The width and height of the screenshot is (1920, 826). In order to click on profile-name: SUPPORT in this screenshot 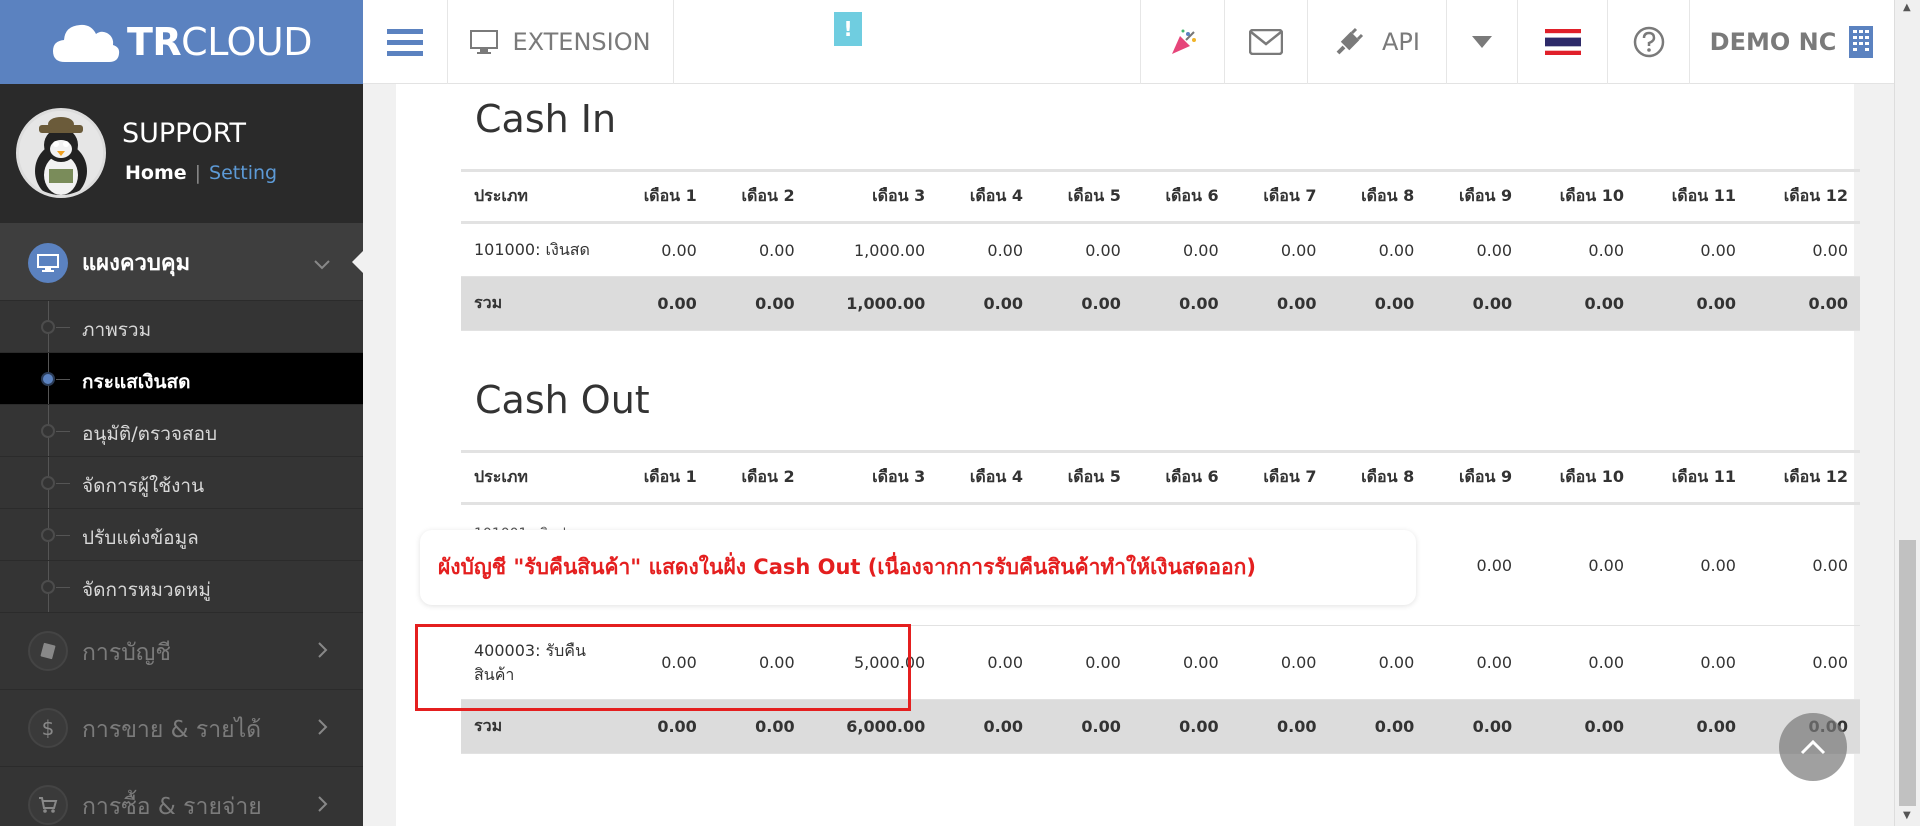, I will do `click(184, 133)`.